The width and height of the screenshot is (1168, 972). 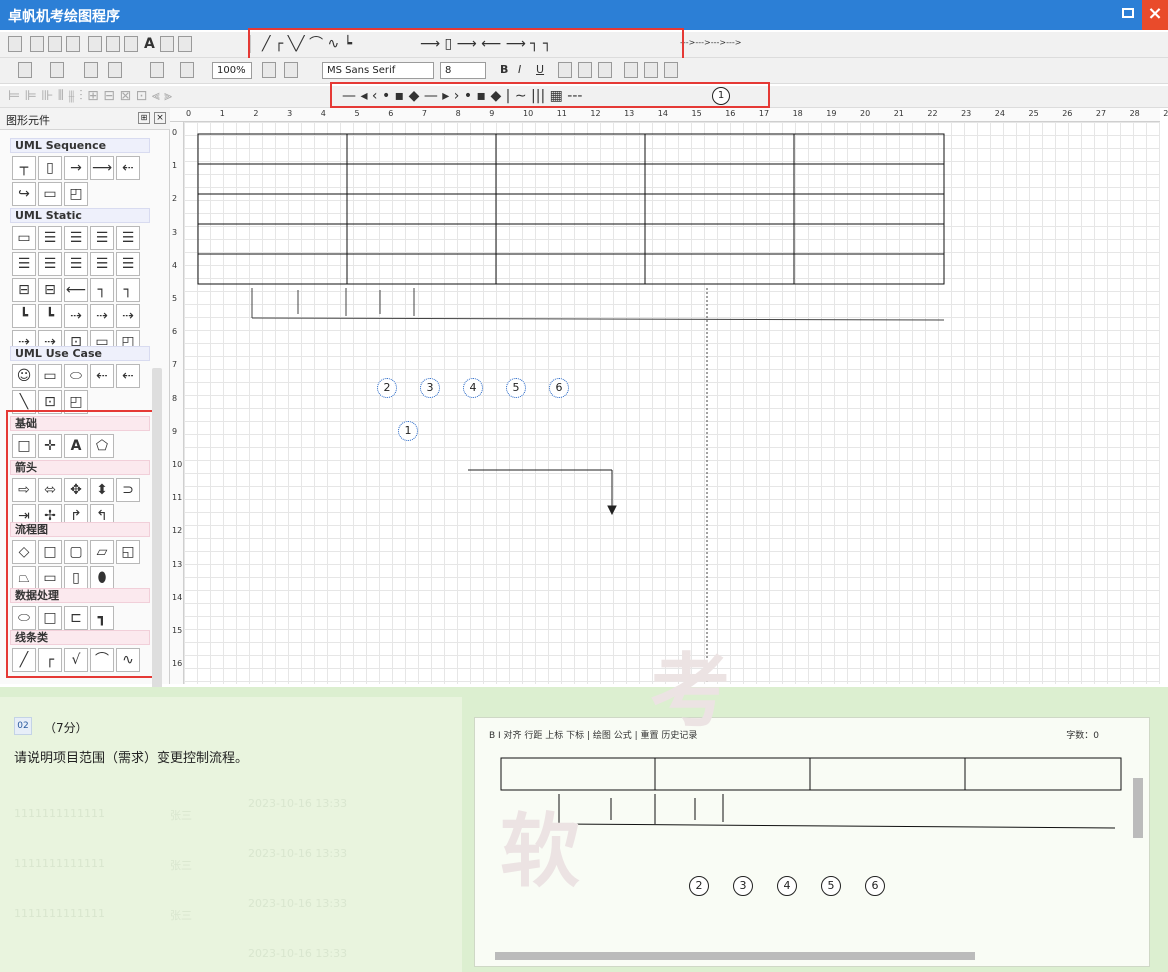 What do you see at coordinates (181, 815) in the screenshot?
I see `watermark-user: 张三` at bounding box center [181, 815].